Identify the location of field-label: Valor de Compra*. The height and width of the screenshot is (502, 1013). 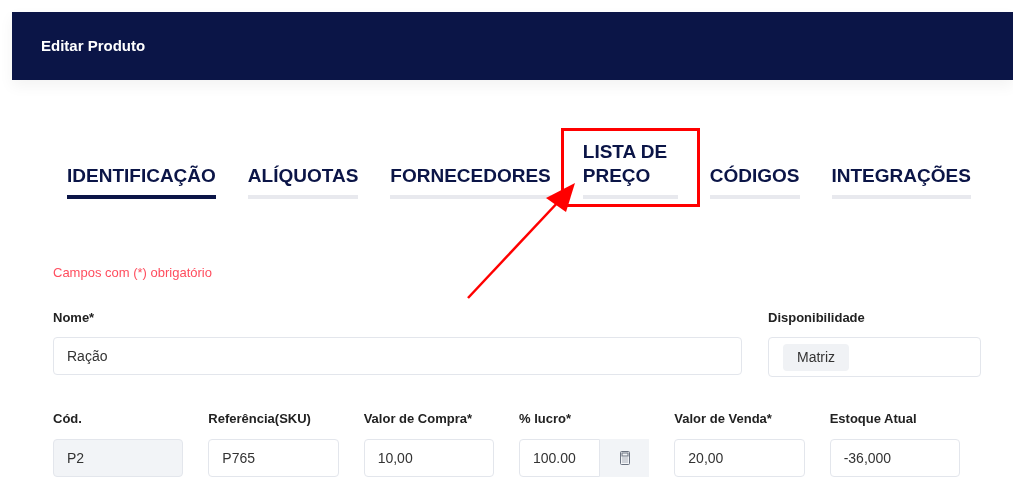
(418, 419).